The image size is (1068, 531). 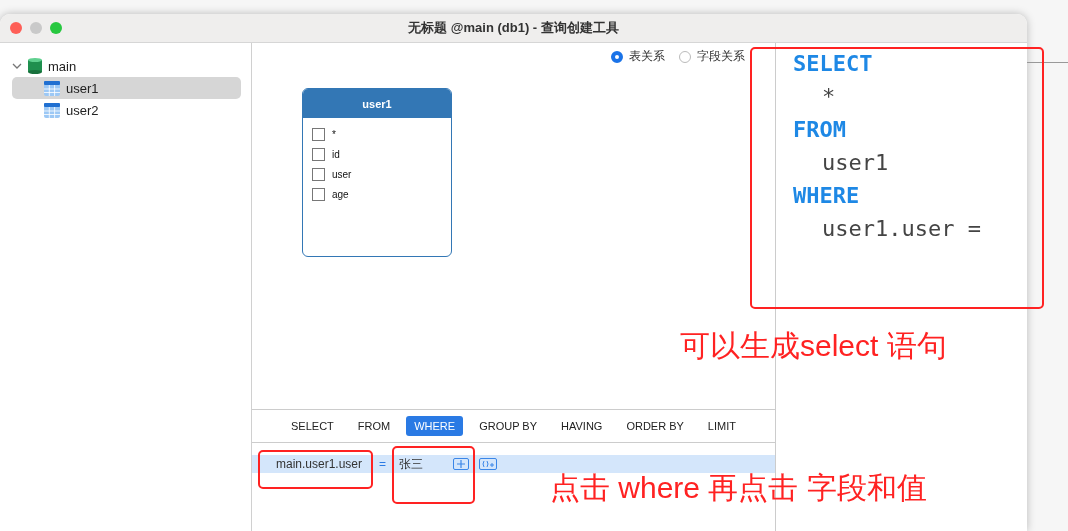 What do you see at coordinates (126, 88) in the screenshot?
I see `tree-item: user1` at bounding box center [126, 88].